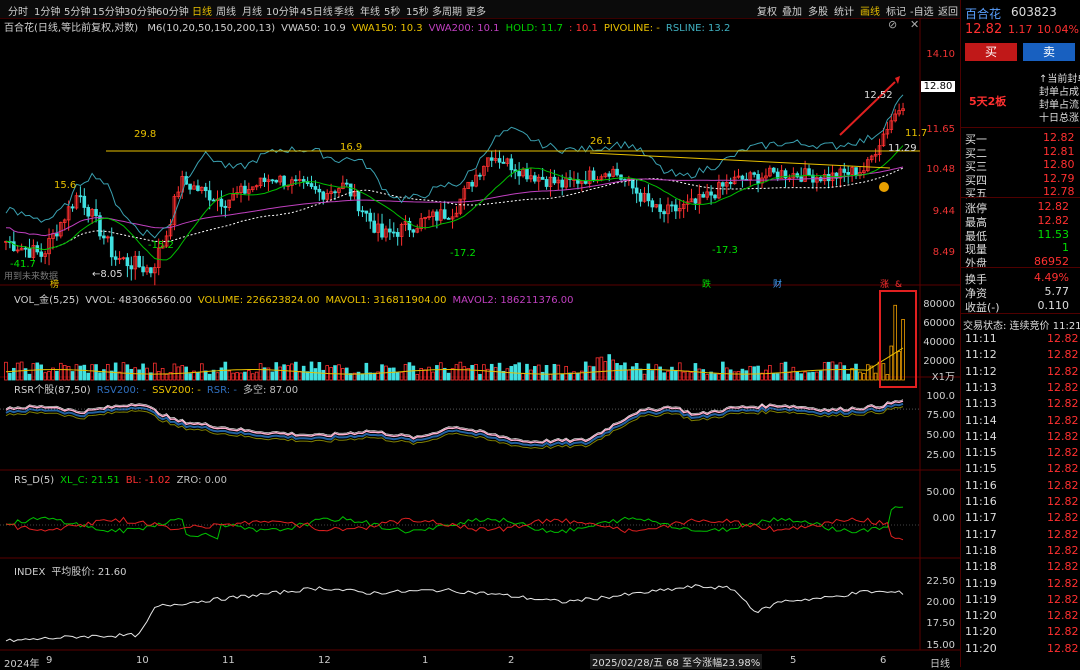  Describe the element at coordinates (1058, 29) in the screenshot. I see `price-change-pct: 10.04%` at that location.